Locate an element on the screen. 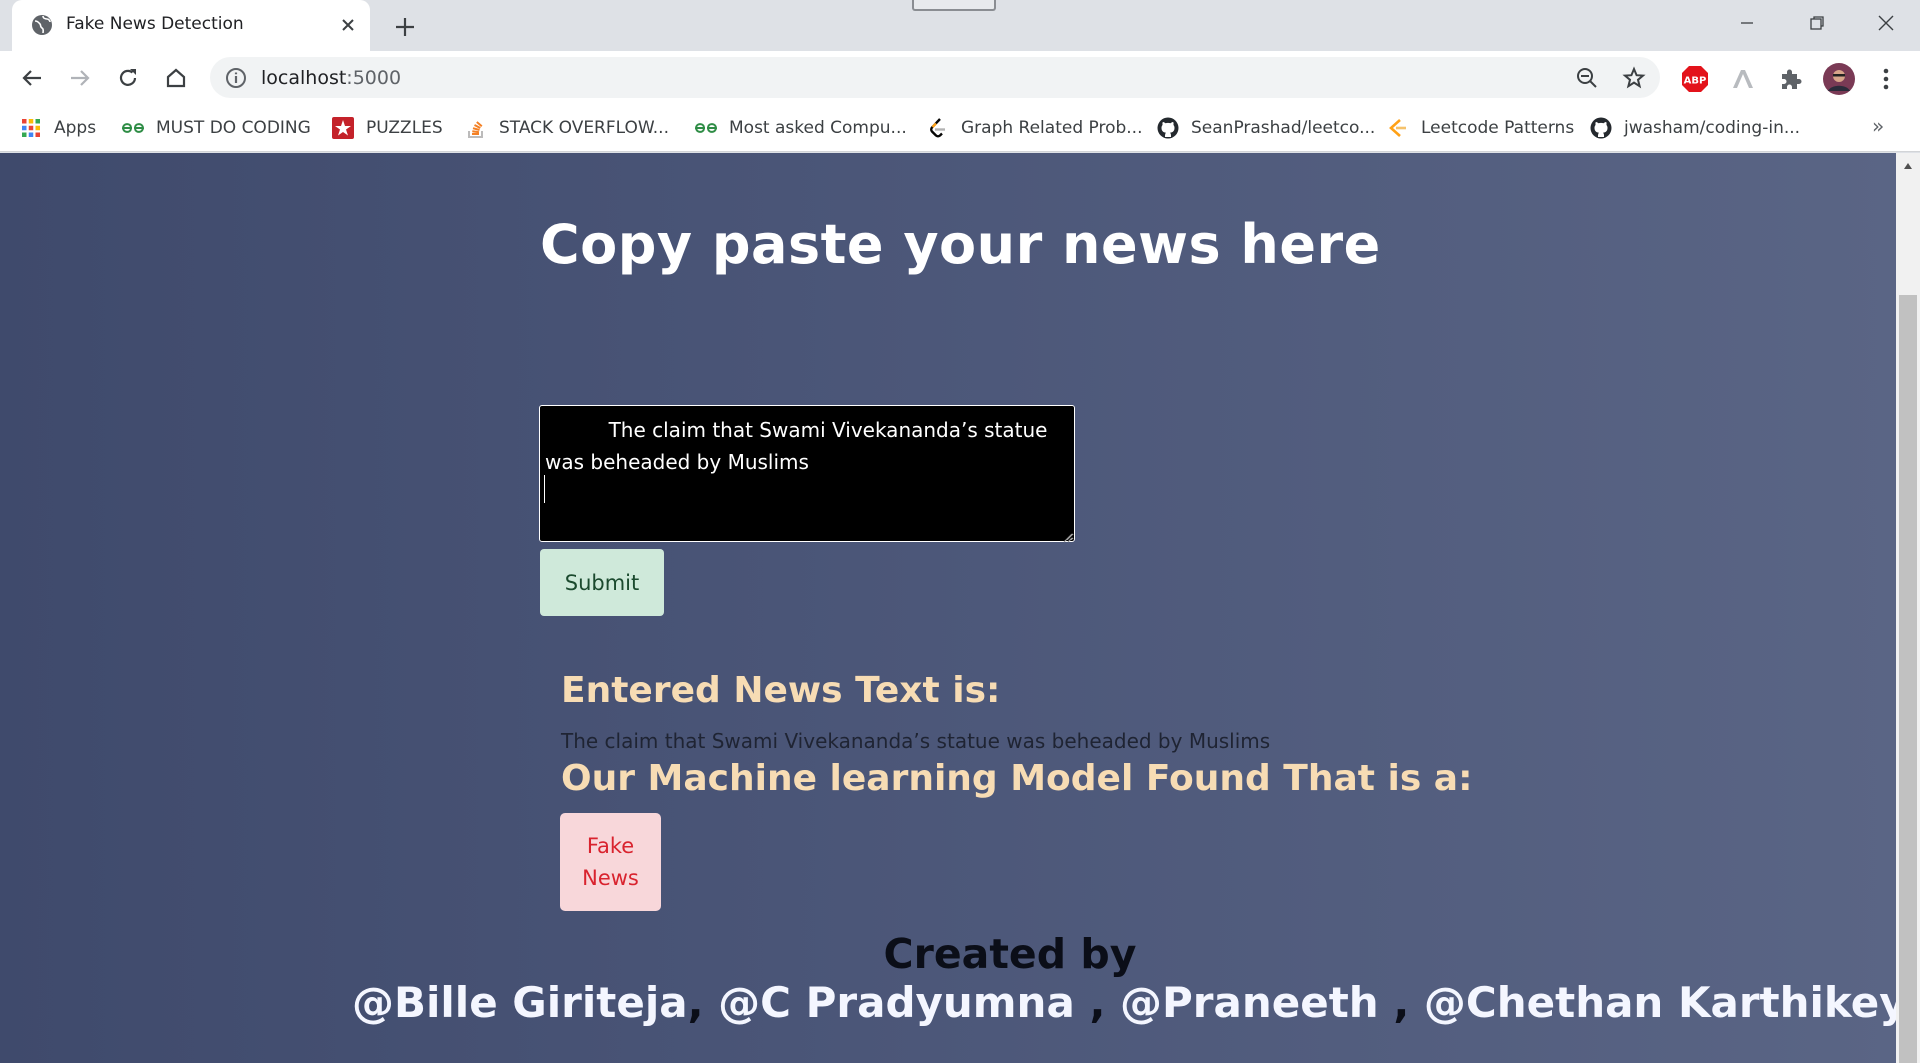 Image resolution: width=1920 pixels, height=1063 pixels. author-name: @Praneeth is located at coordinates (1257, 1002).